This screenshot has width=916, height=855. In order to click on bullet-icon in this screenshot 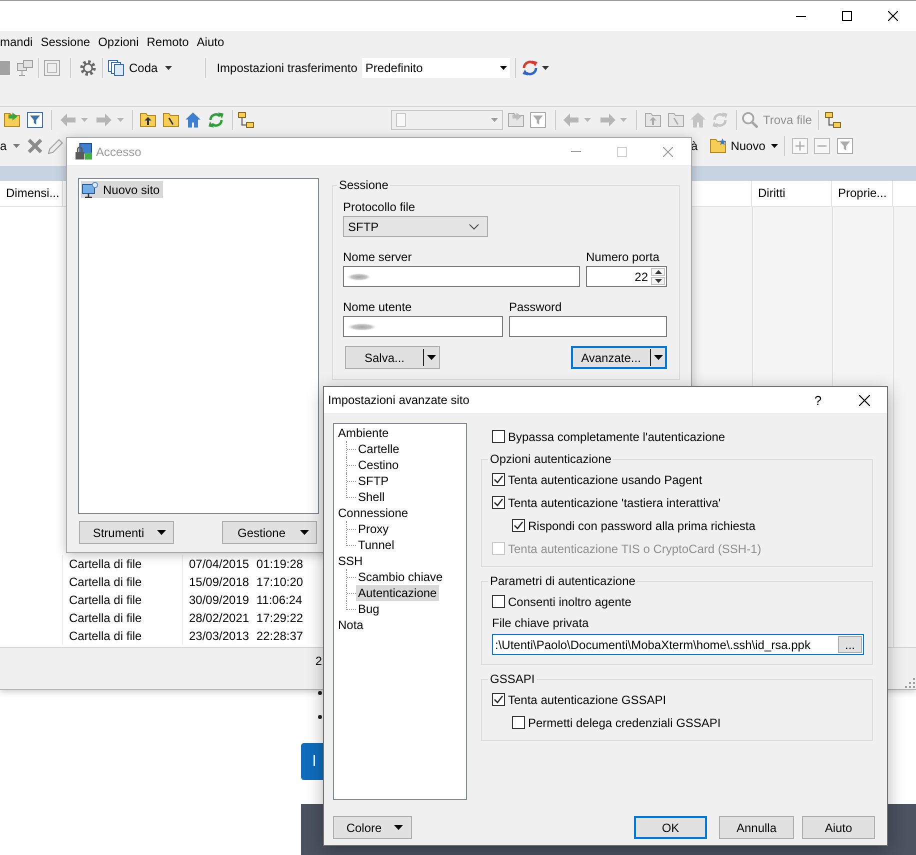, I will do `click(320, 693)`.